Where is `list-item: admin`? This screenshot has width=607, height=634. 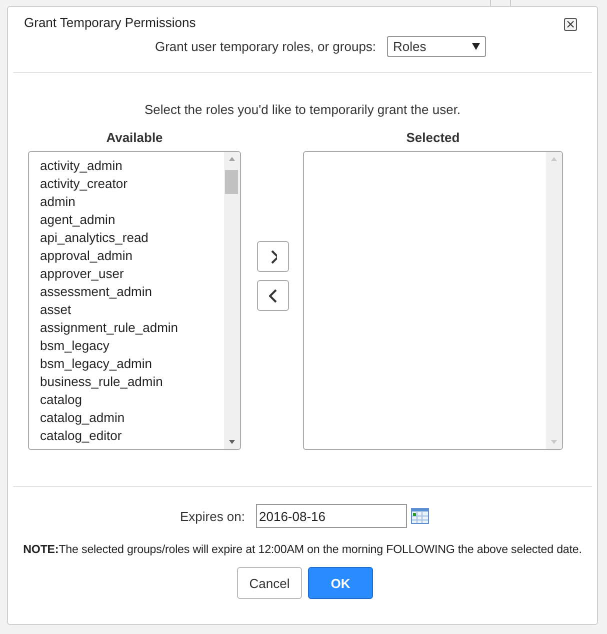 list-item: admin is located at coordinates (132, 202).